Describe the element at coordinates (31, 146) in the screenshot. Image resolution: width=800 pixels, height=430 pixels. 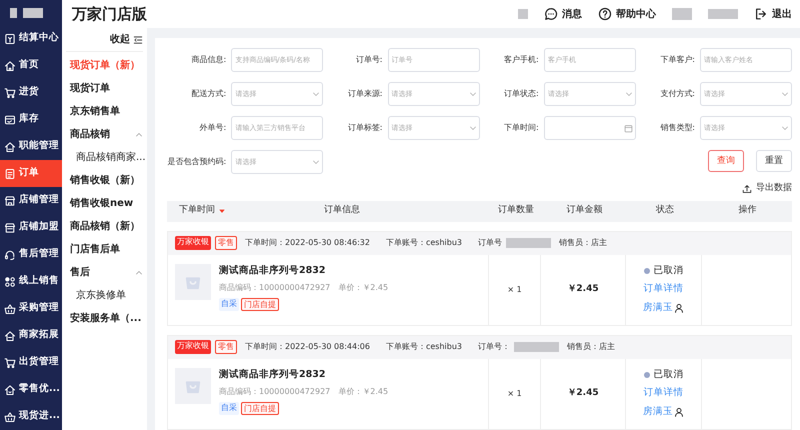
I see `sidebar-item: 职能管理` at that location.